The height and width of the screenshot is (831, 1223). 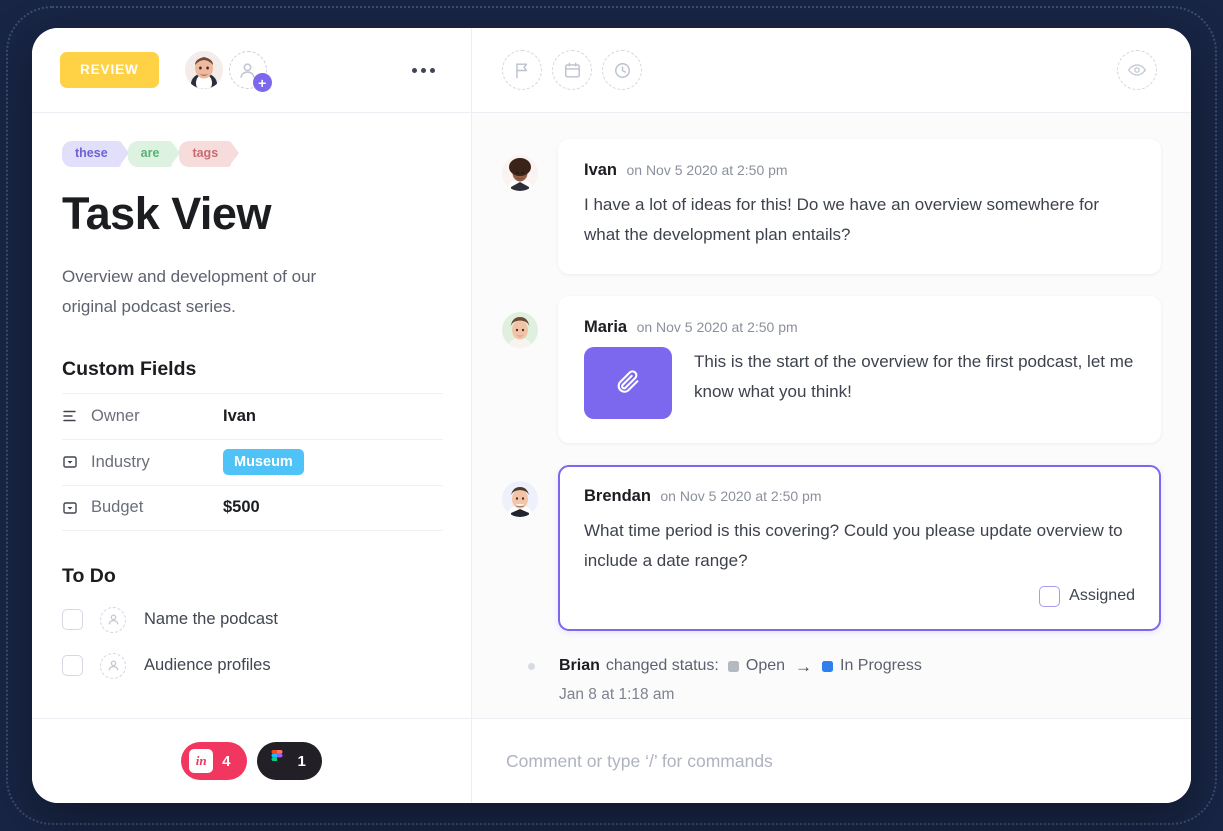 I want to click on field-row-owner: Owner Ivan, so click(x=252, y=415).